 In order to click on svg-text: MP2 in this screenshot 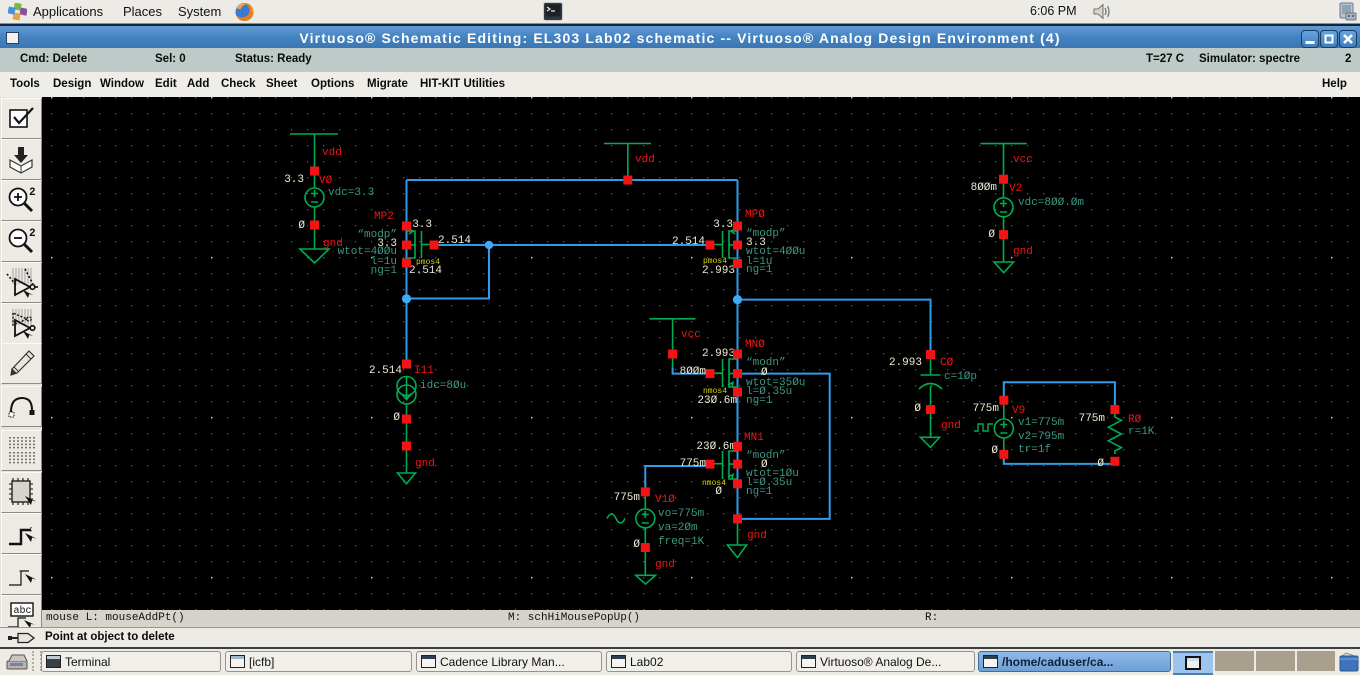, I will do `click(384, 217)`.